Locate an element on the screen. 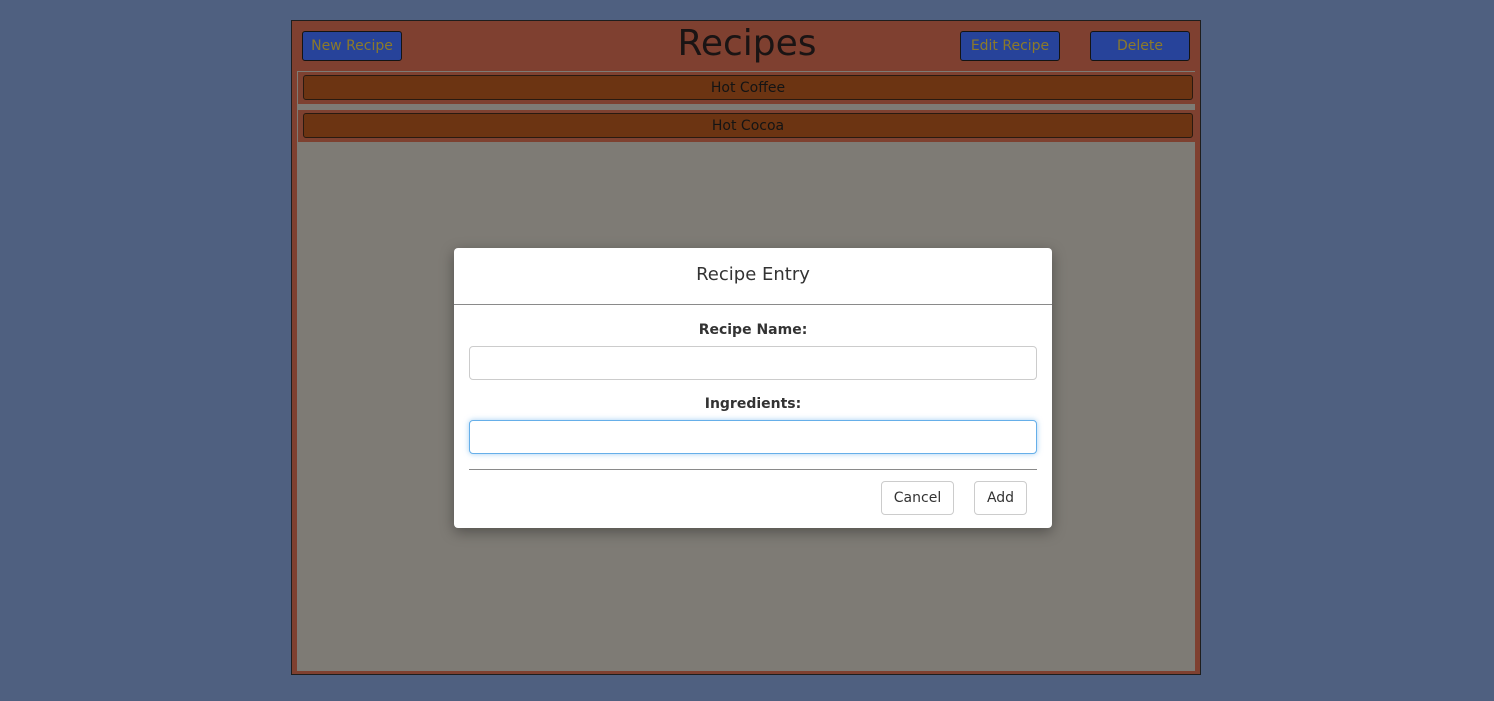  dialog-footer-divider is located at coordinates (753, 469).